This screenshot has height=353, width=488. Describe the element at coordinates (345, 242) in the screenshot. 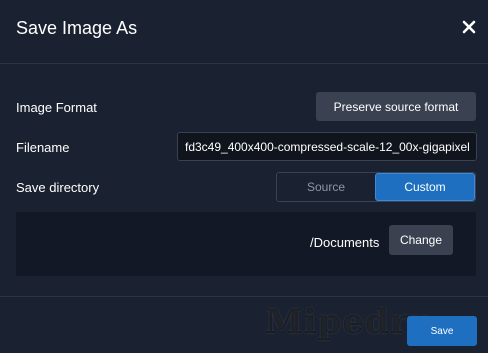

I see `directory-path: /Documents` at that location.